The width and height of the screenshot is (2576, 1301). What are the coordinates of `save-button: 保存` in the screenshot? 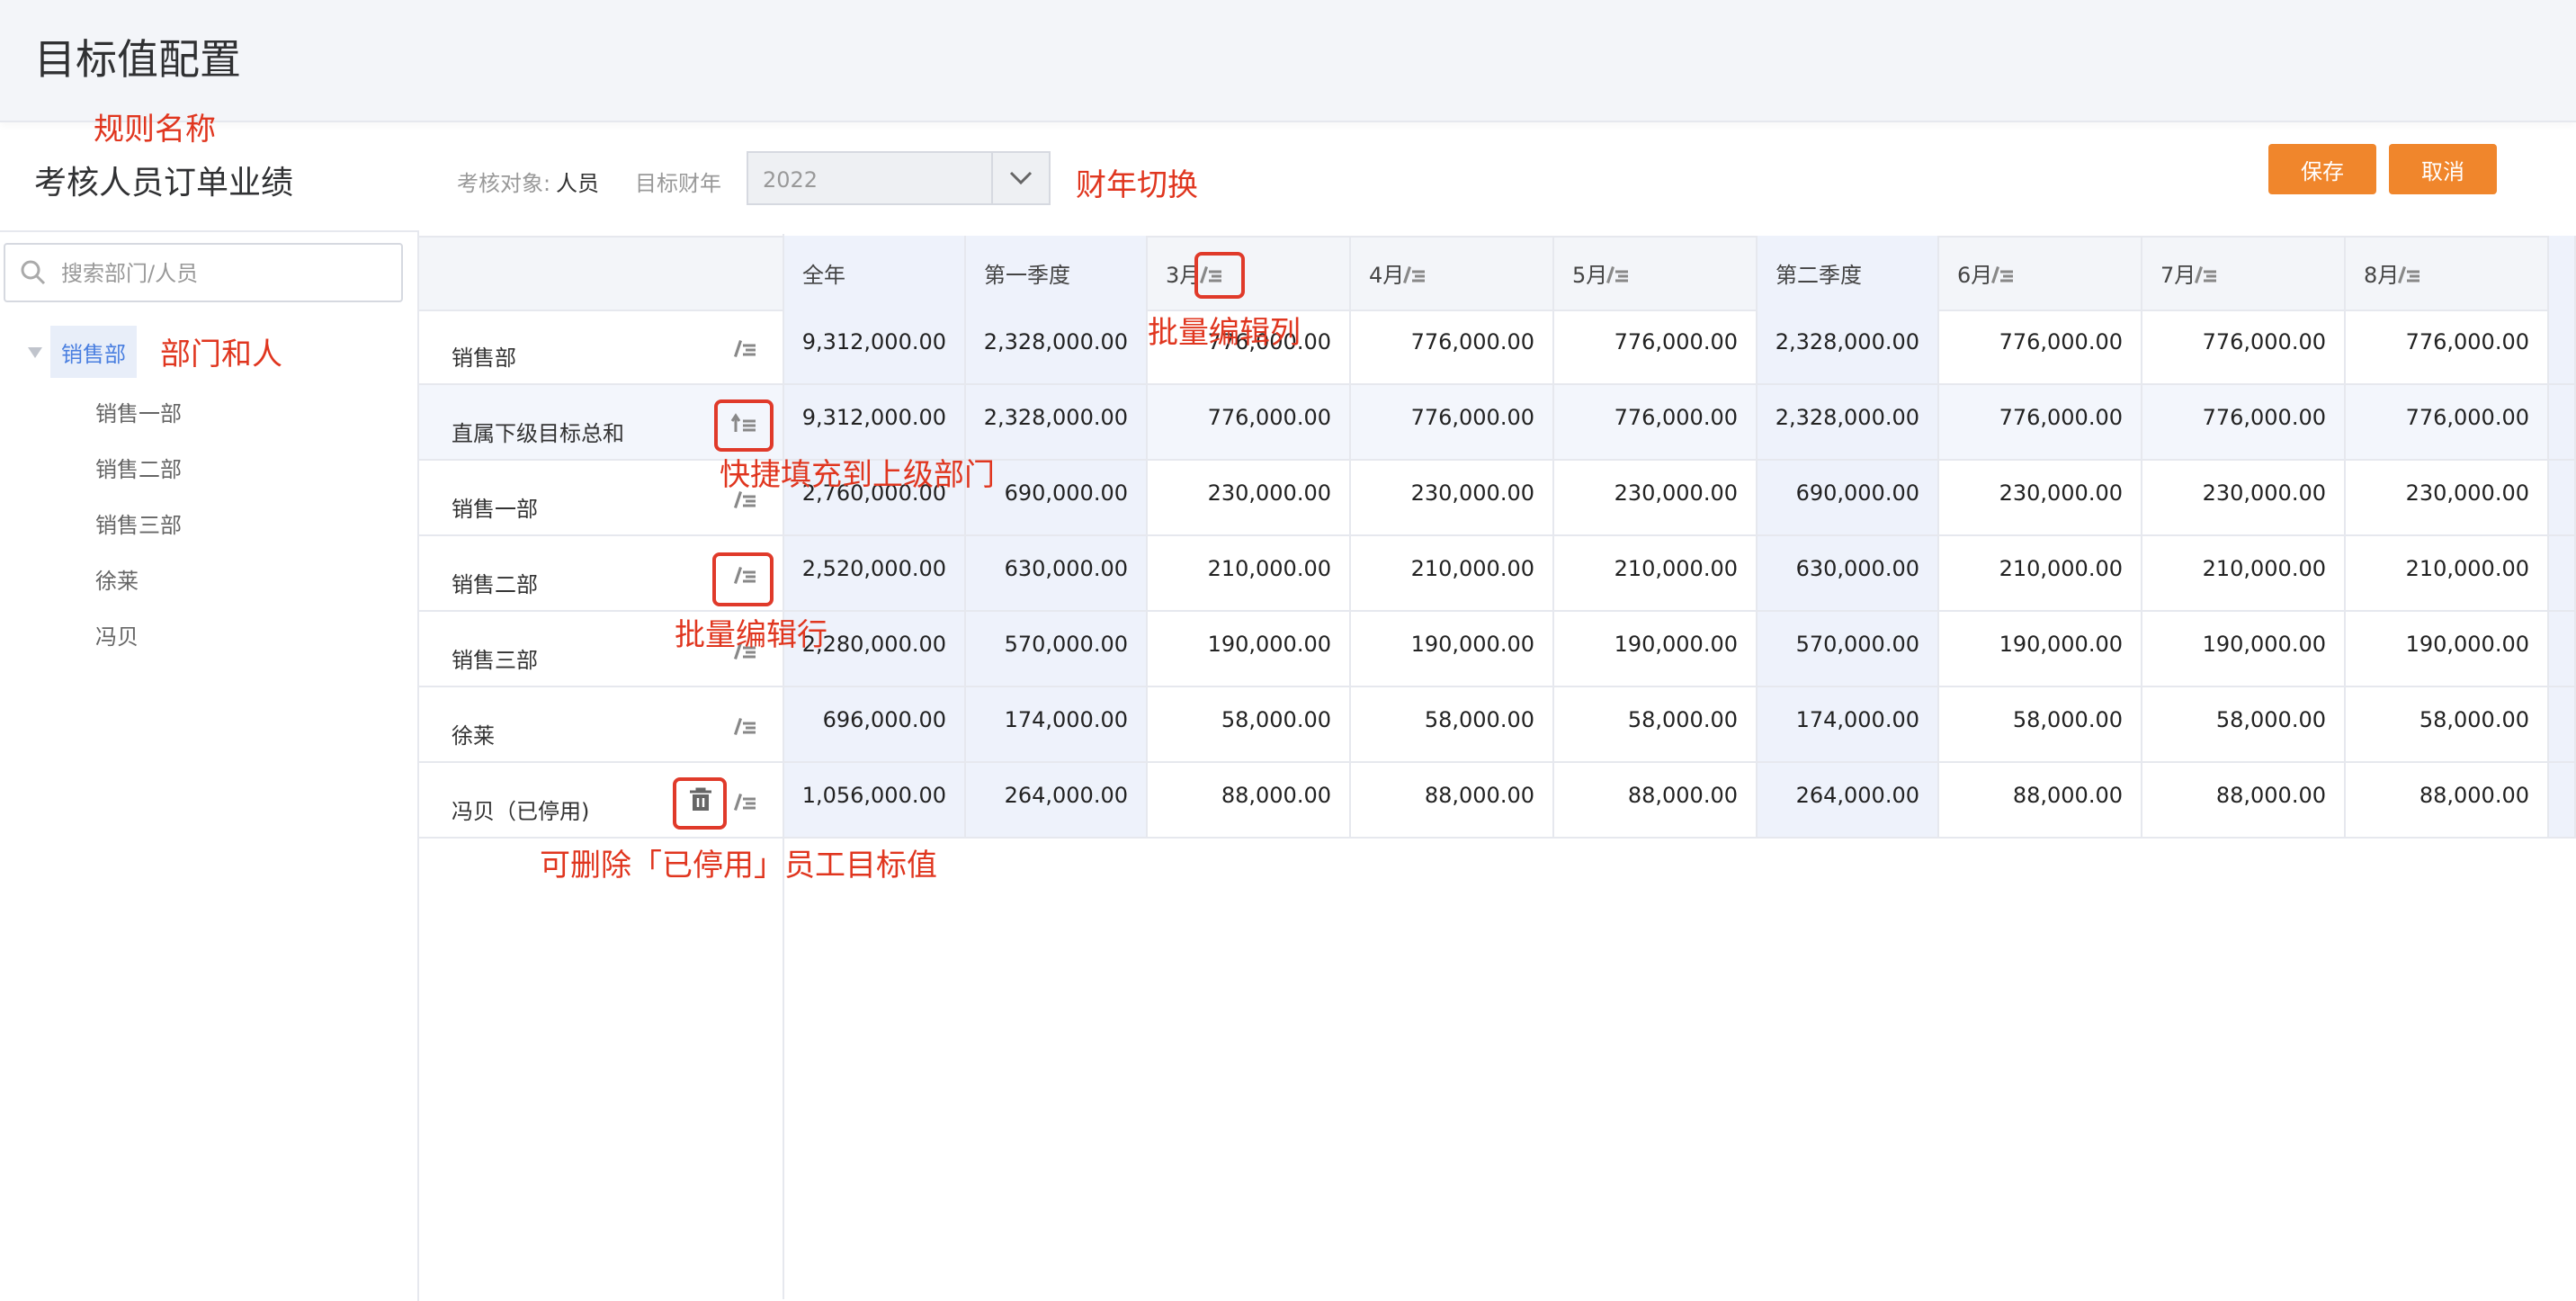 It's located at (2322, 169).